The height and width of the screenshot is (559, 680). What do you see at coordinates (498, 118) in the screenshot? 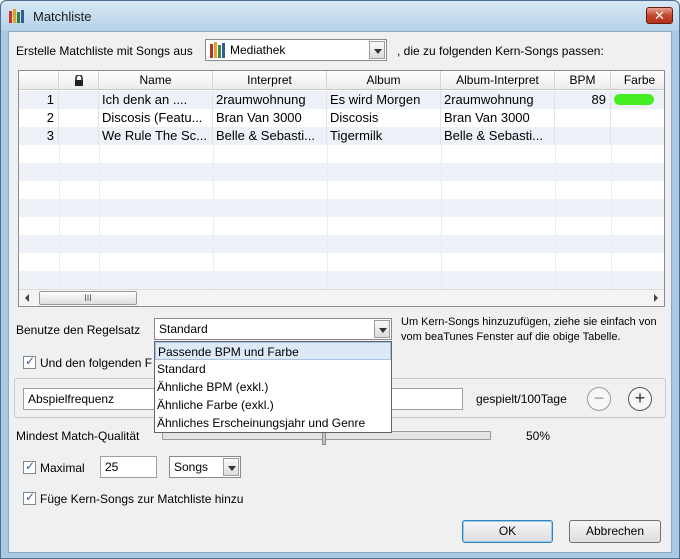
I see `row-album-artist: Bran Van 3000` at bounding box center [498, 118].